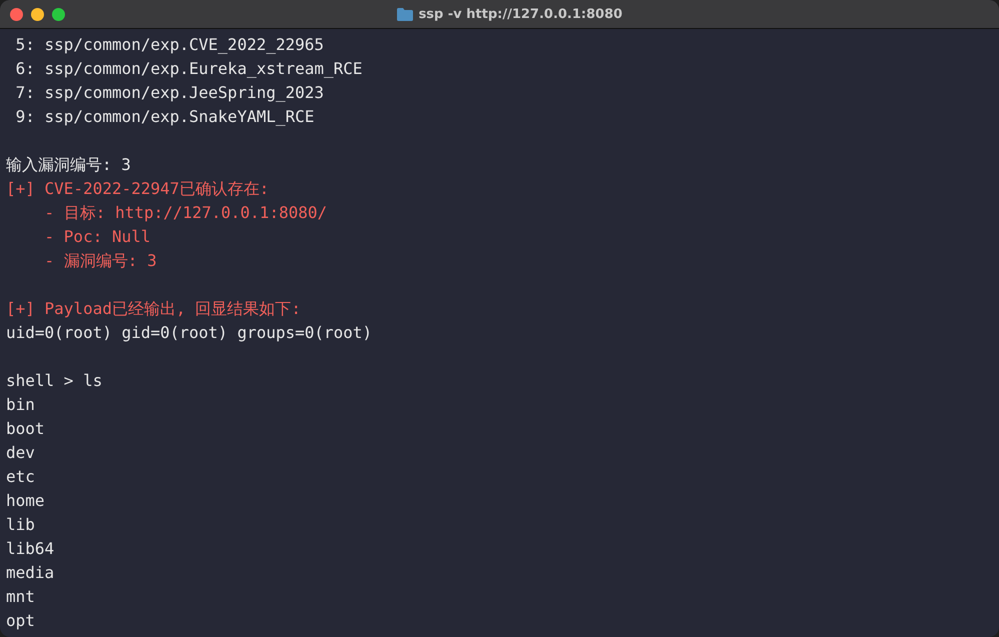 This screenshot has height=637, width=999. I want to click on output-line: uid=0(root) gid=0(root) groups=0(root), so click(190, 333).